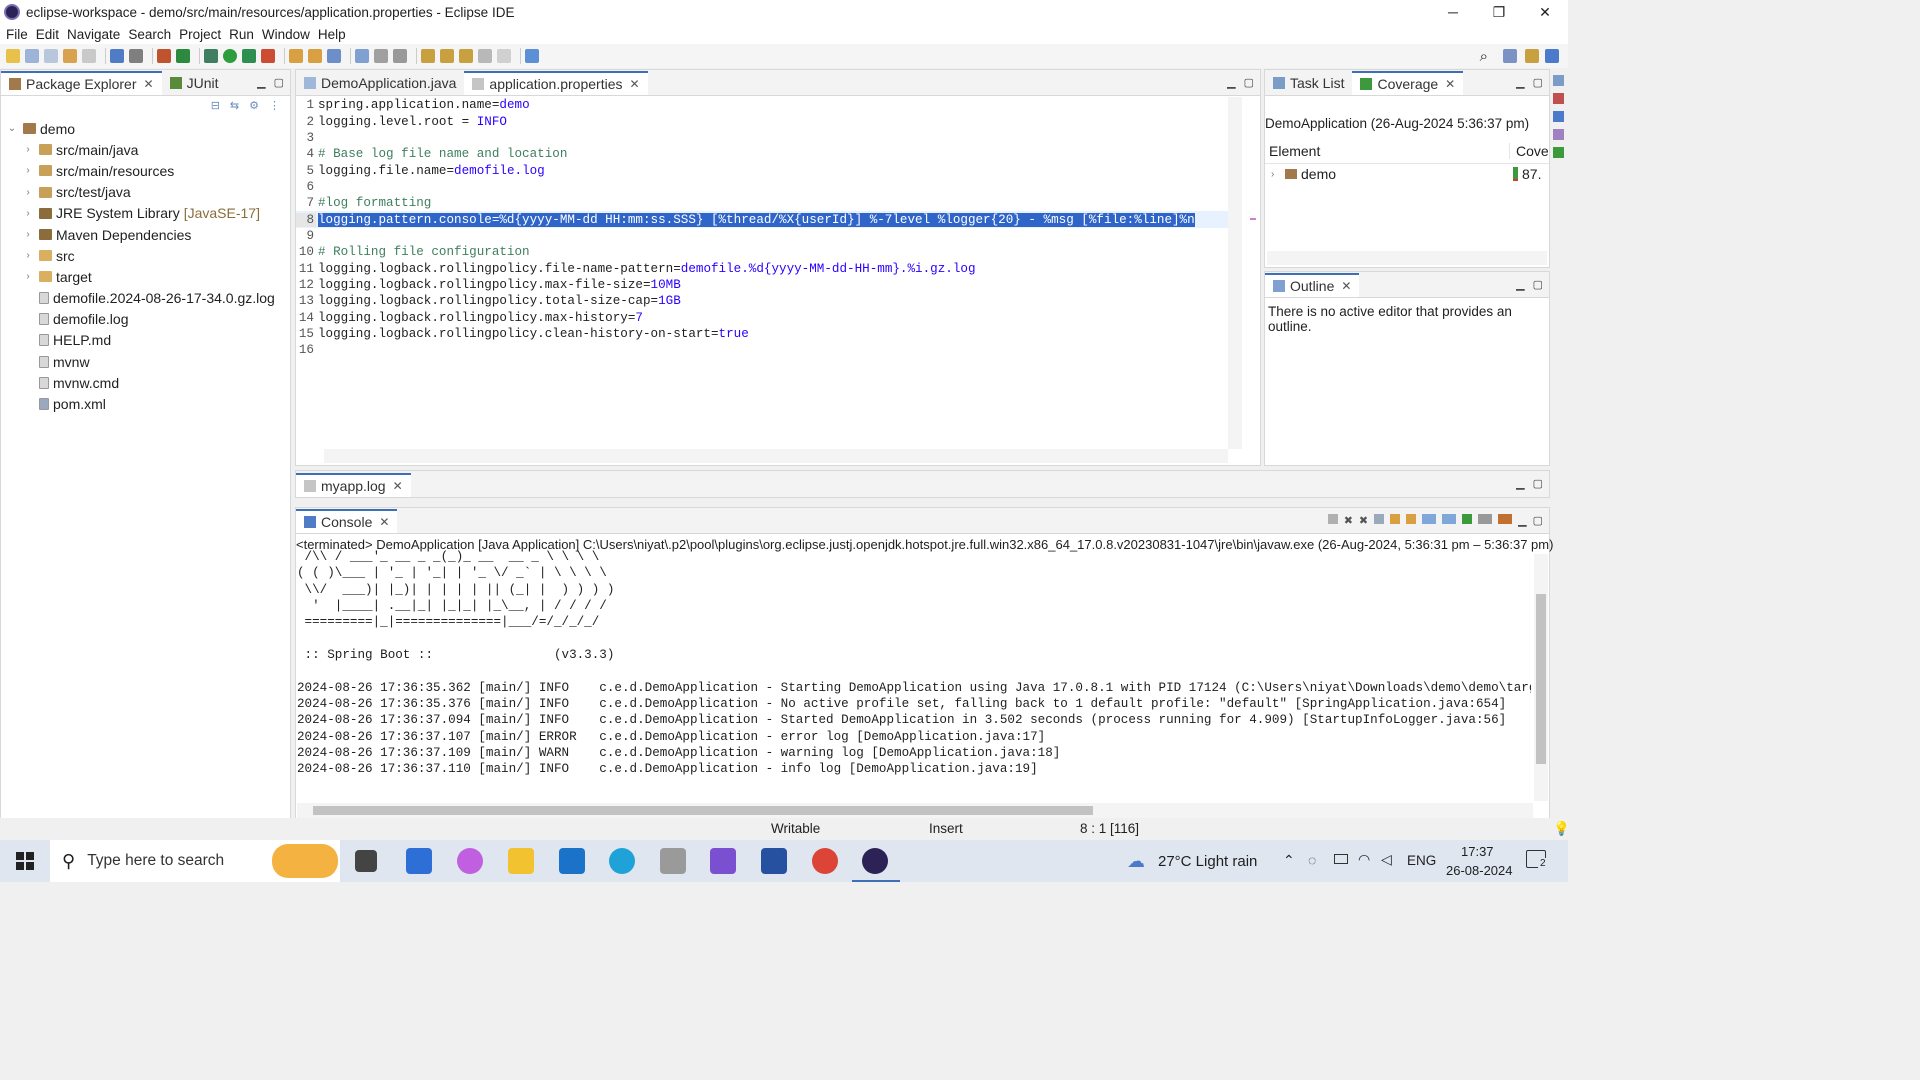  Describe the element at coordinates (145, 213) in the screenshot. I see `tree-item: › JRE System Library [JavaSE-17]` at that location.